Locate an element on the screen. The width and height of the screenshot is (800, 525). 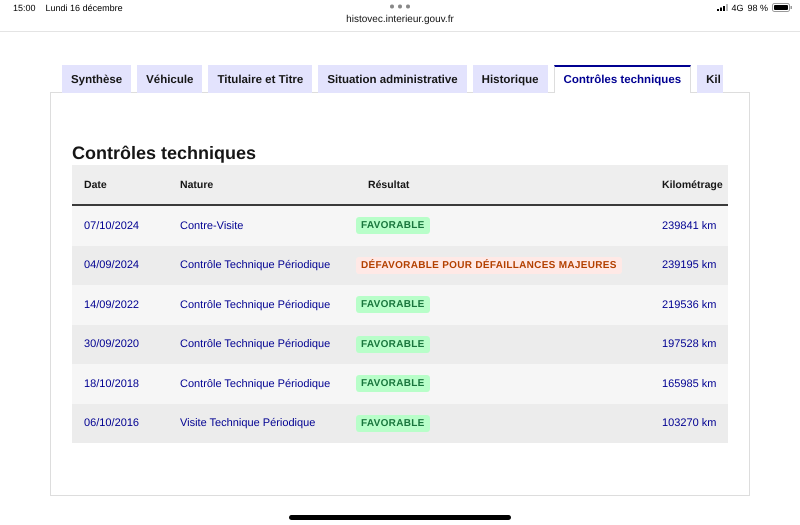
mileage-cell-text: 219536 km is located at coordinates (688, 304).